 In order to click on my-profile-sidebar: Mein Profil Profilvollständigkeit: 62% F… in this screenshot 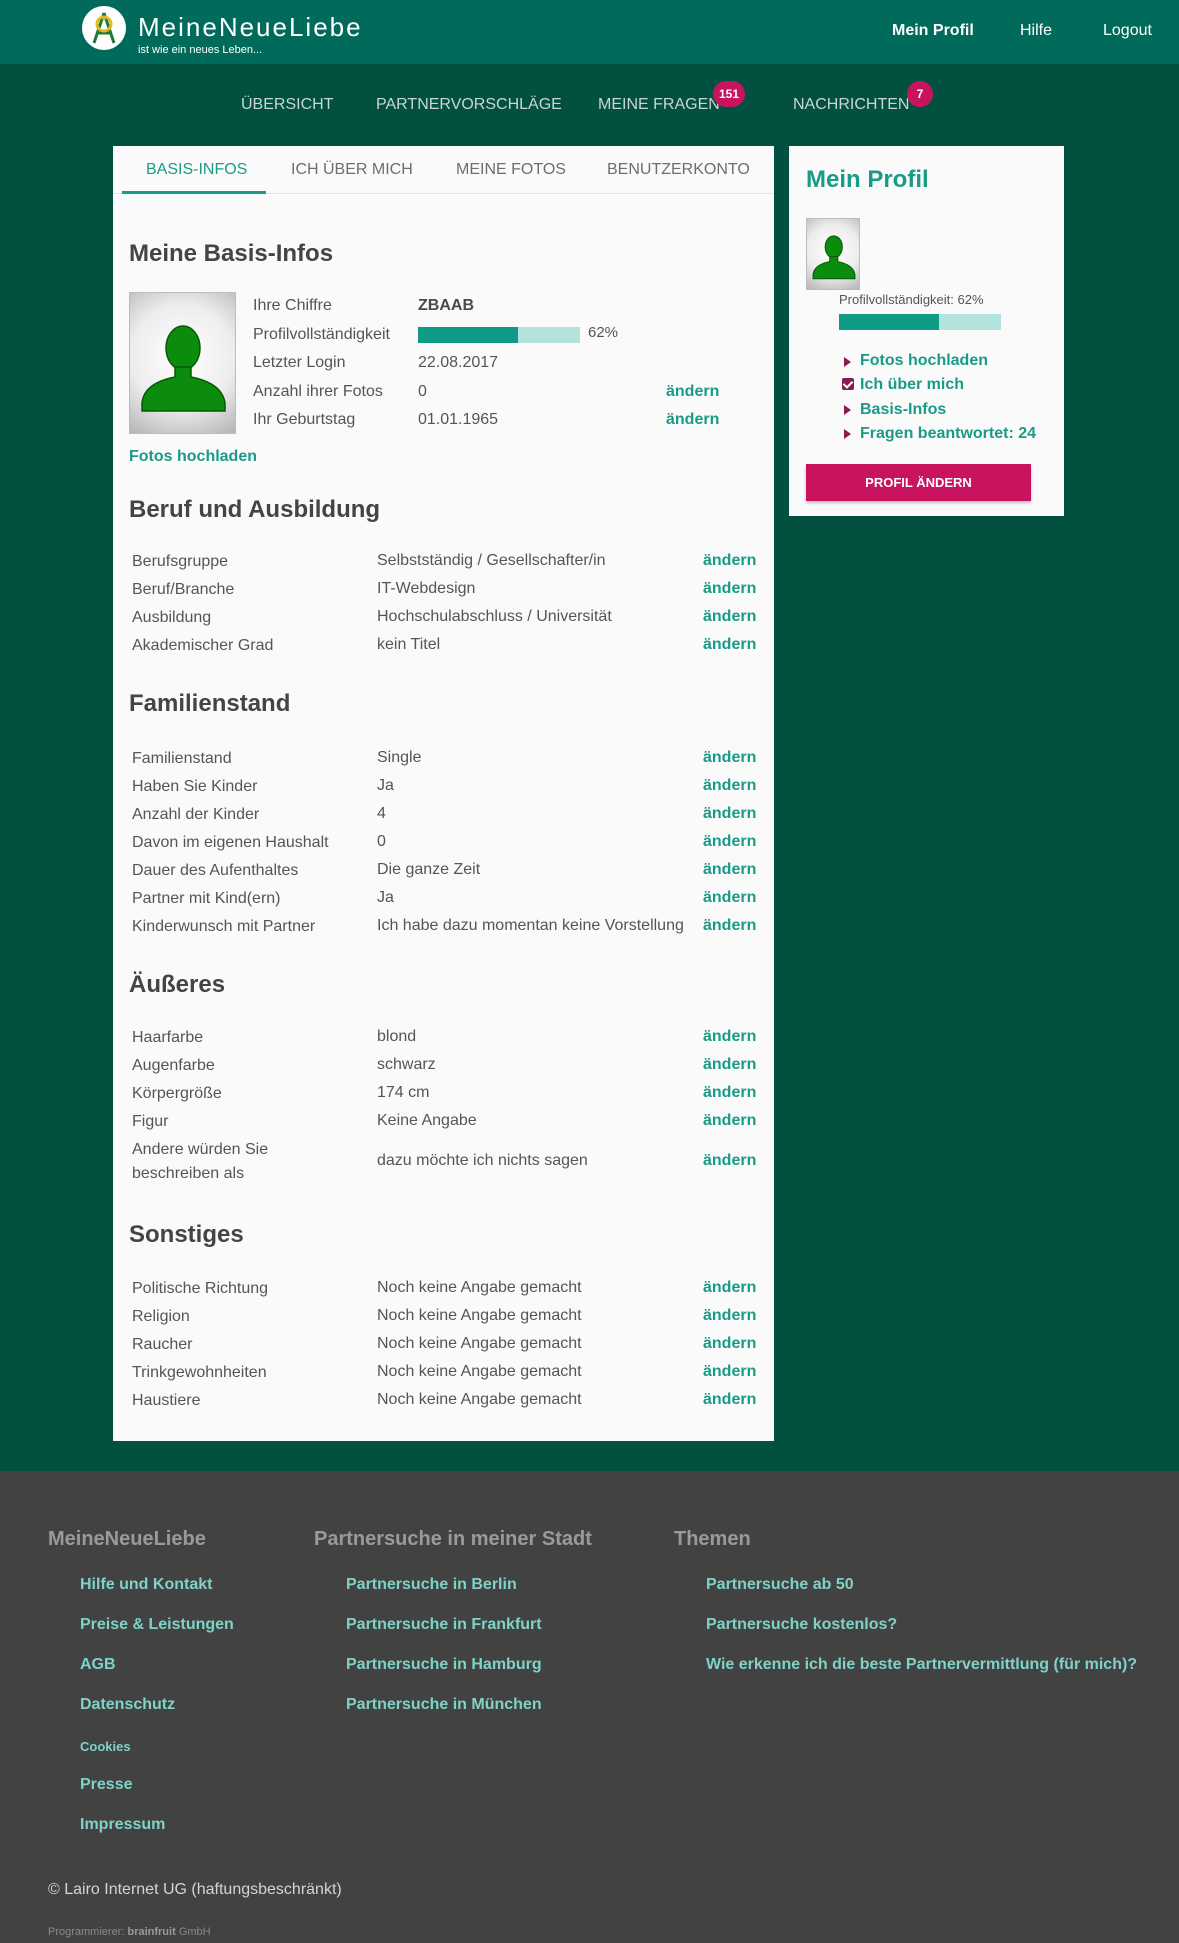, I will do `click(926, 331)`.